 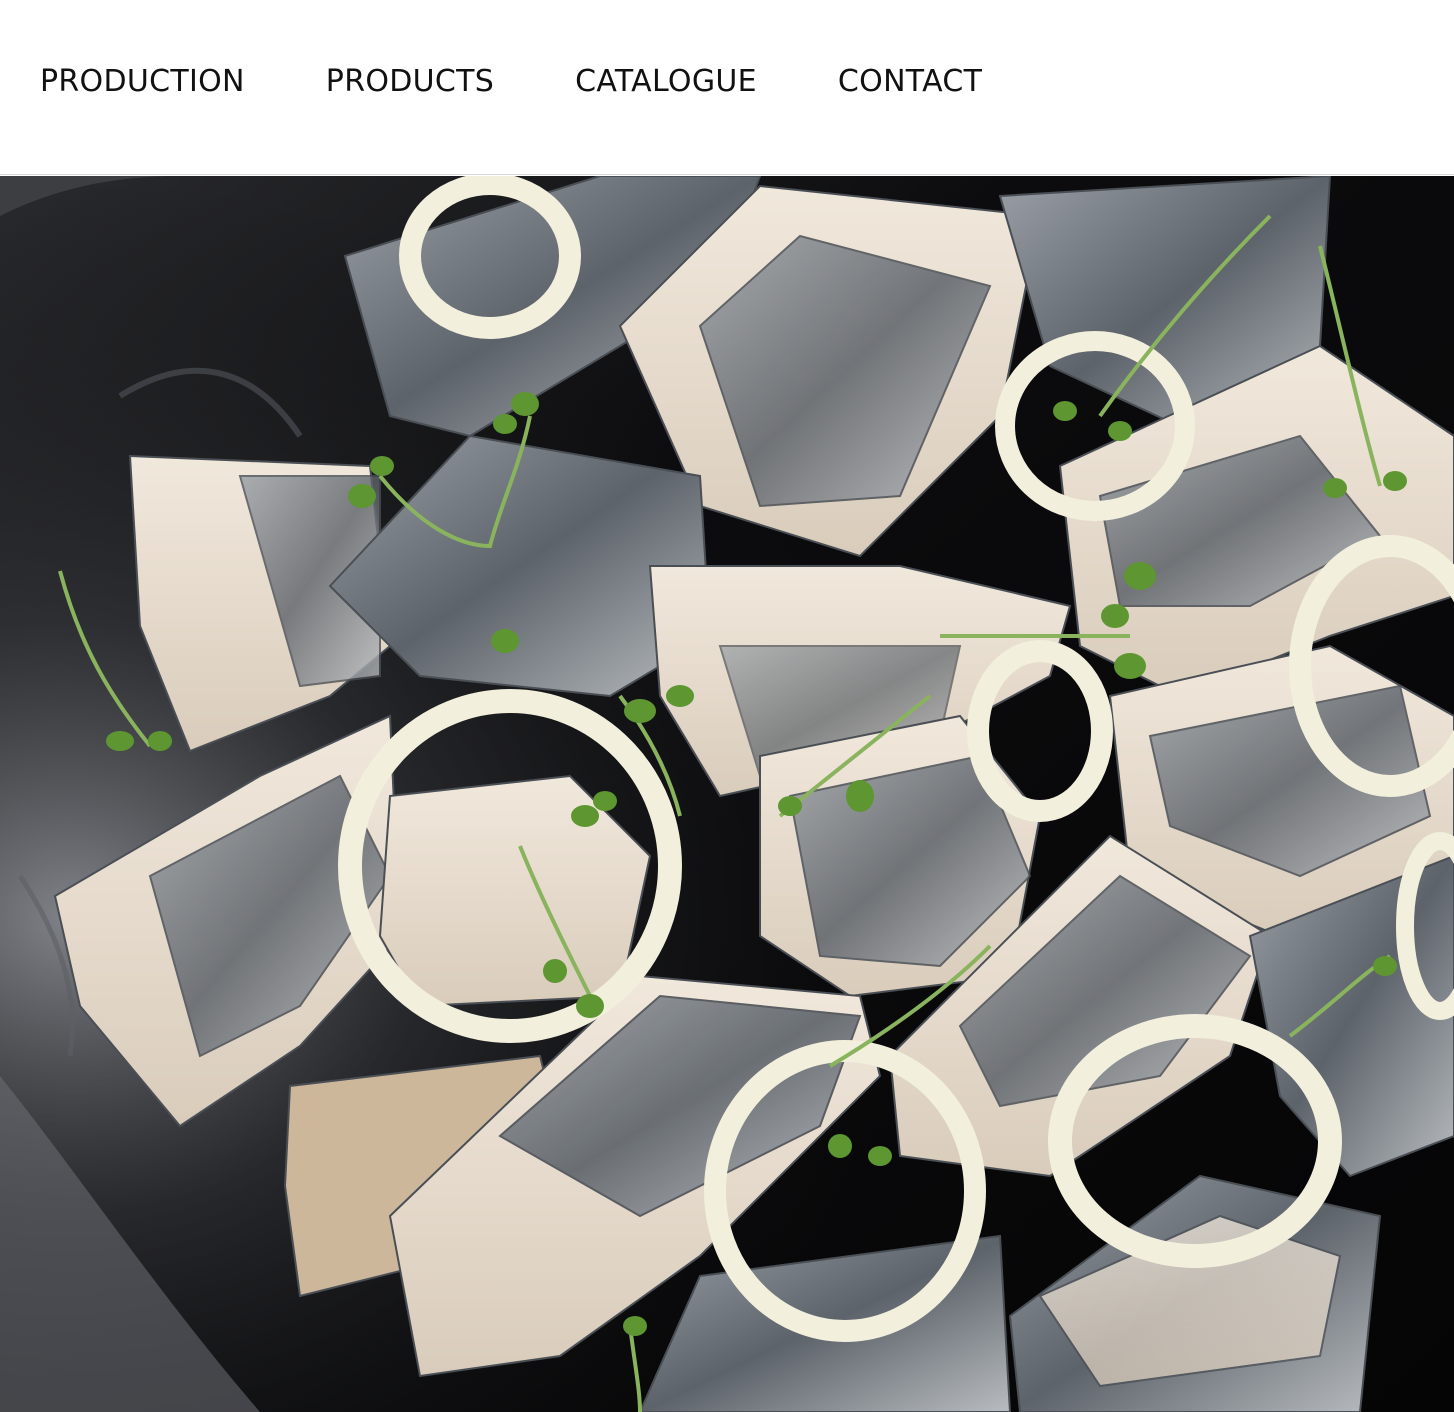 I want to click on site-header: PRODUCTION PRODUCTS CATALOGUE CONTACT, so click(x=727, y=87).